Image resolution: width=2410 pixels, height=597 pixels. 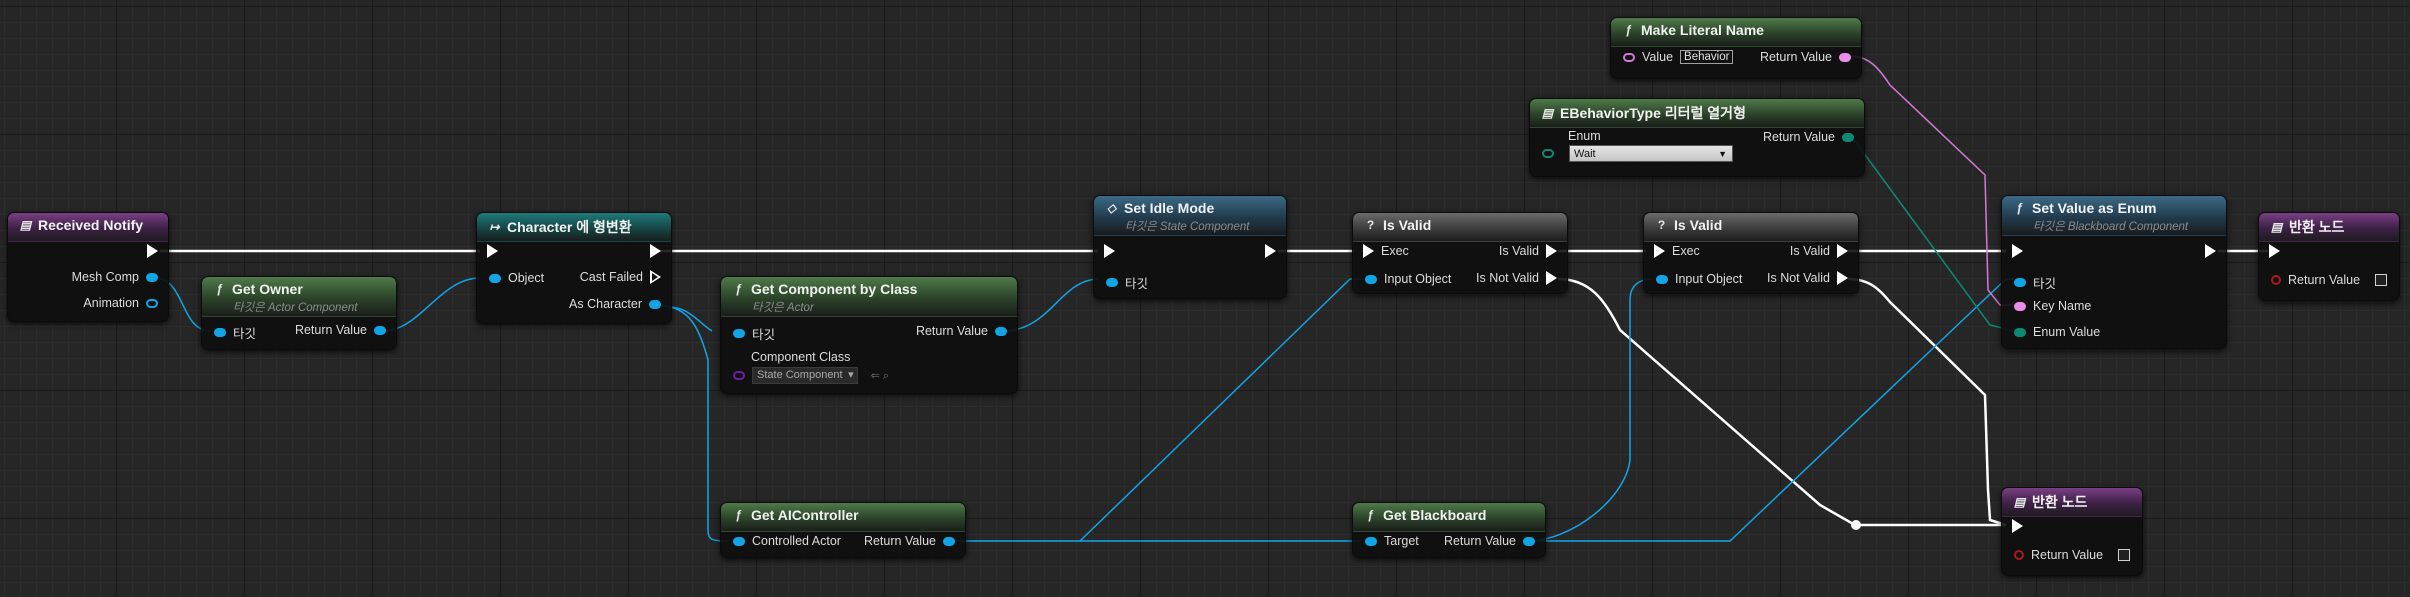 I want to click on pin-label: Cast Failed, so click(x=611, y=277).